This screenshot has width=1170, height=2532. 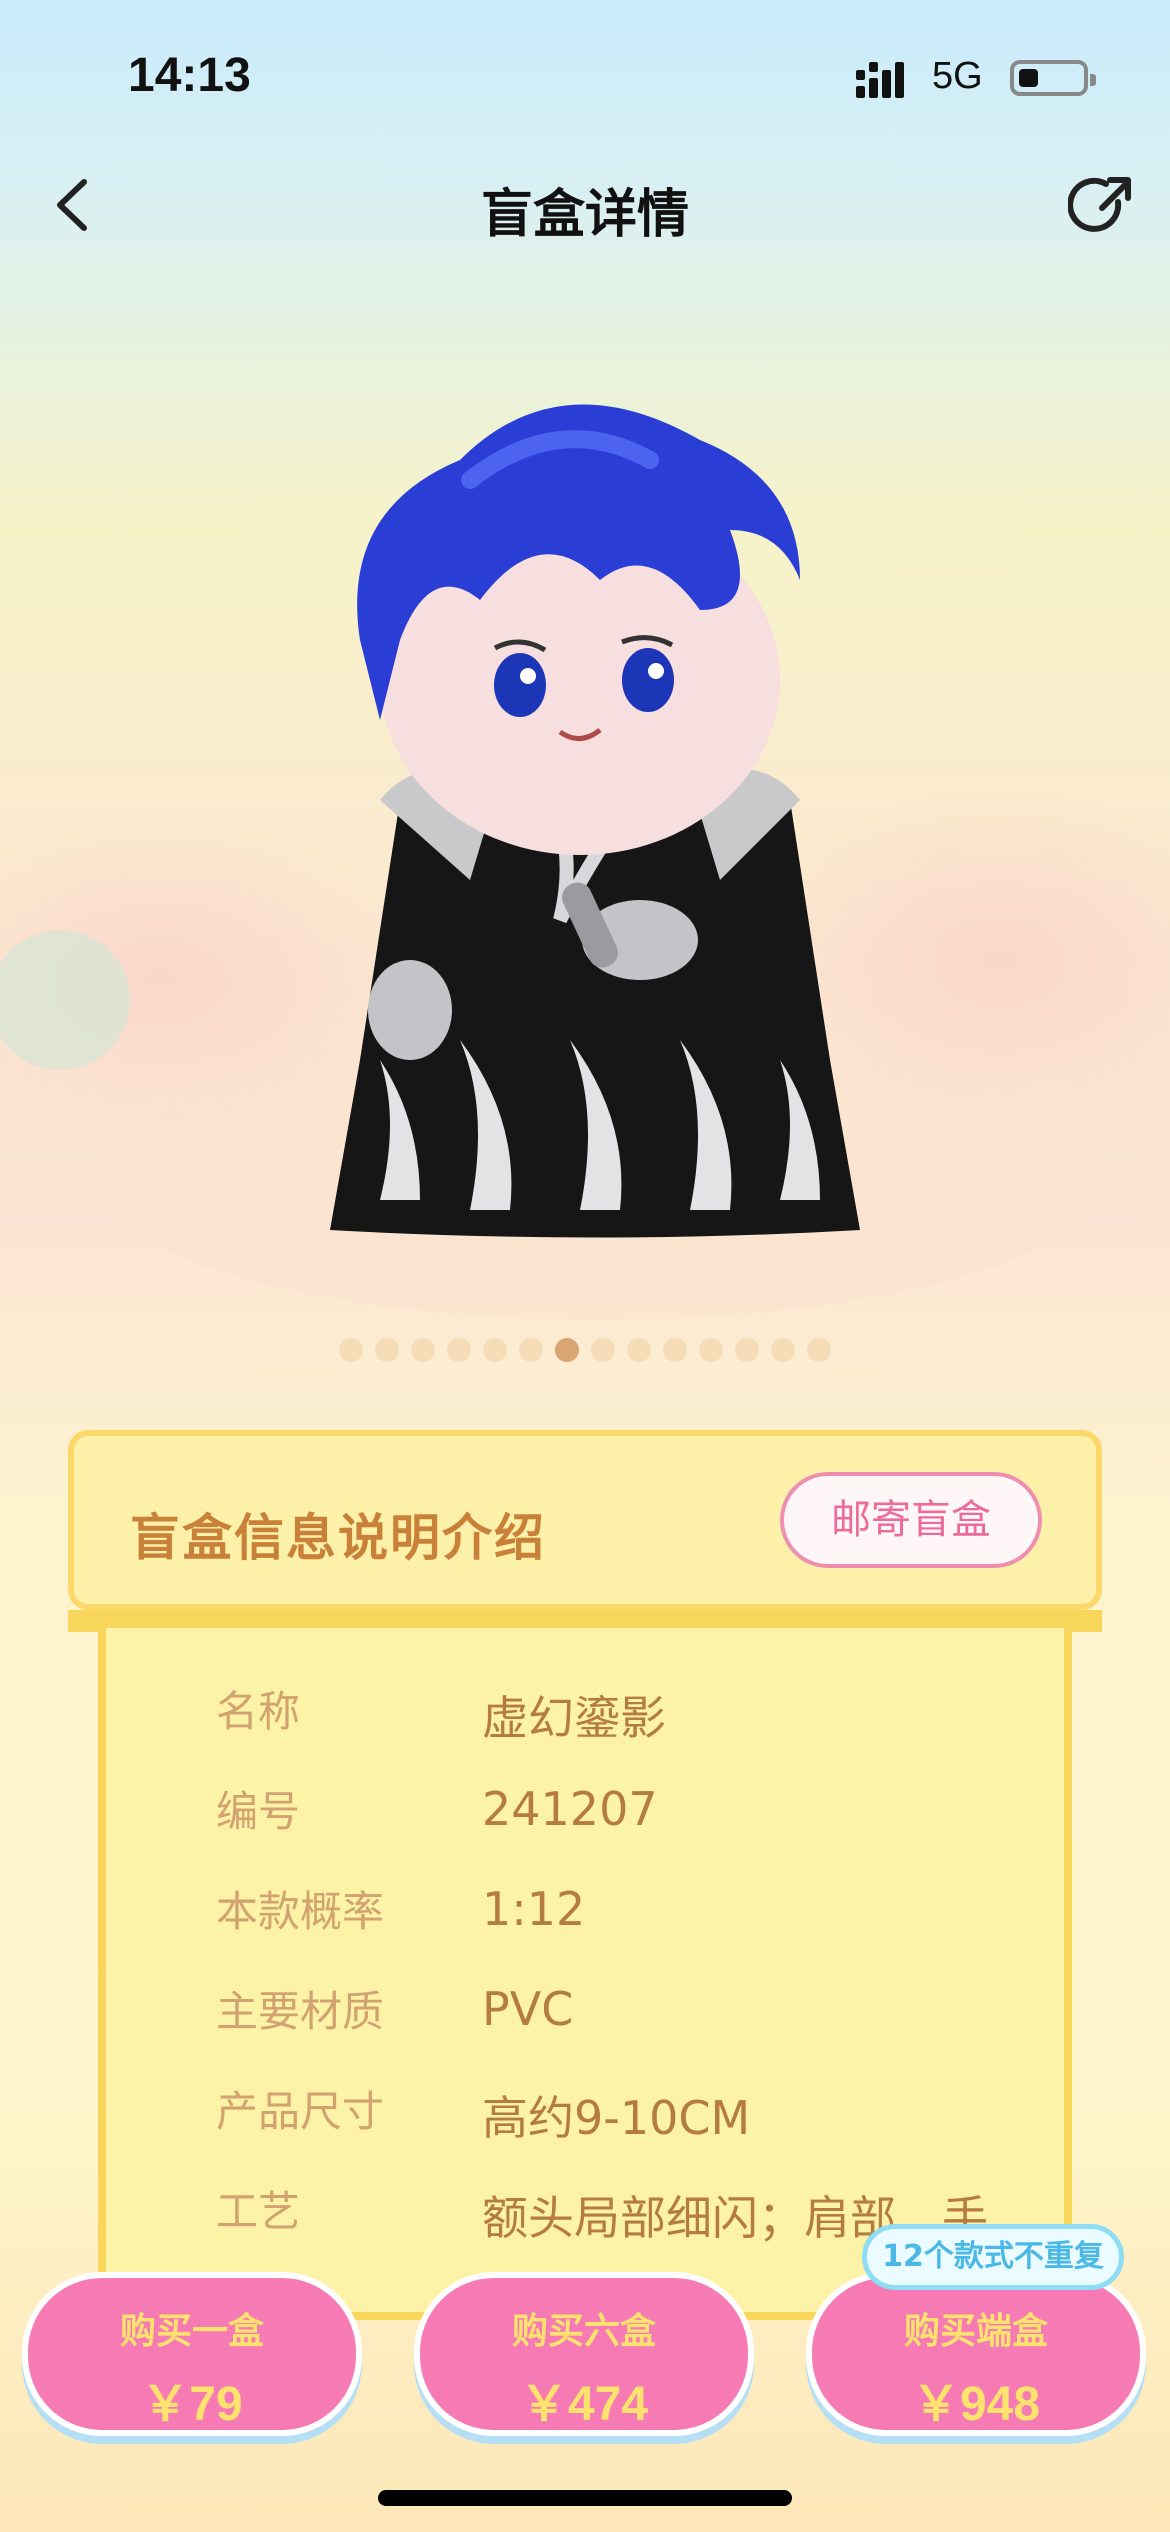 What do you see at coordinates (189, 75) in the screenshot?
I see `status-time: 14:13` at bounding box center [189, 75].